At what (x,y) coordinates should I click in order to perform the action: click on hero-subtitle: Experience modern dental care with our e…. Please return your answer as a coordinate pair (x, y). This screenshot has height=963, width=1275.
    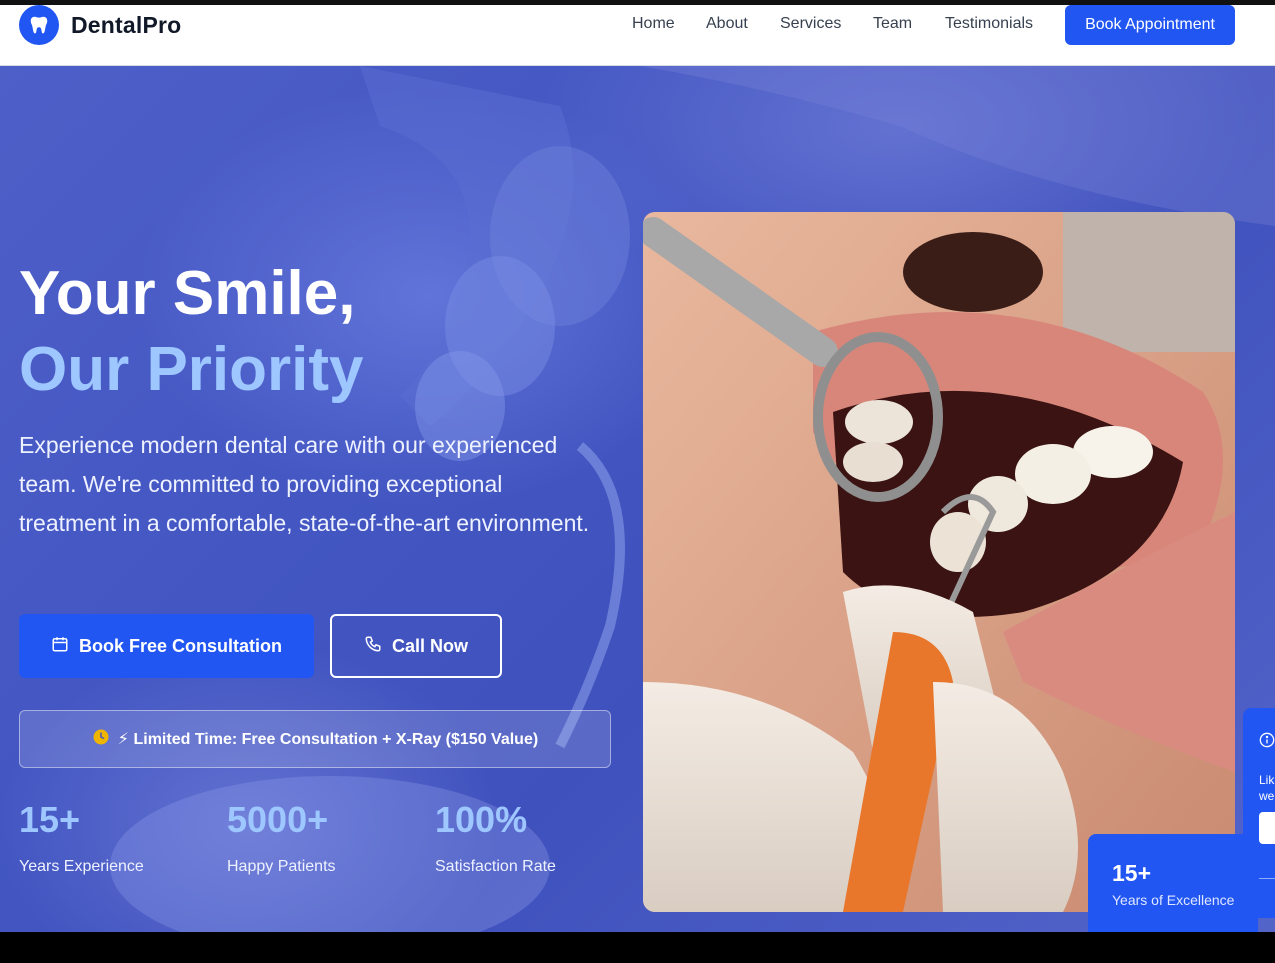
    Looking at the image, I should click on (304, 484).